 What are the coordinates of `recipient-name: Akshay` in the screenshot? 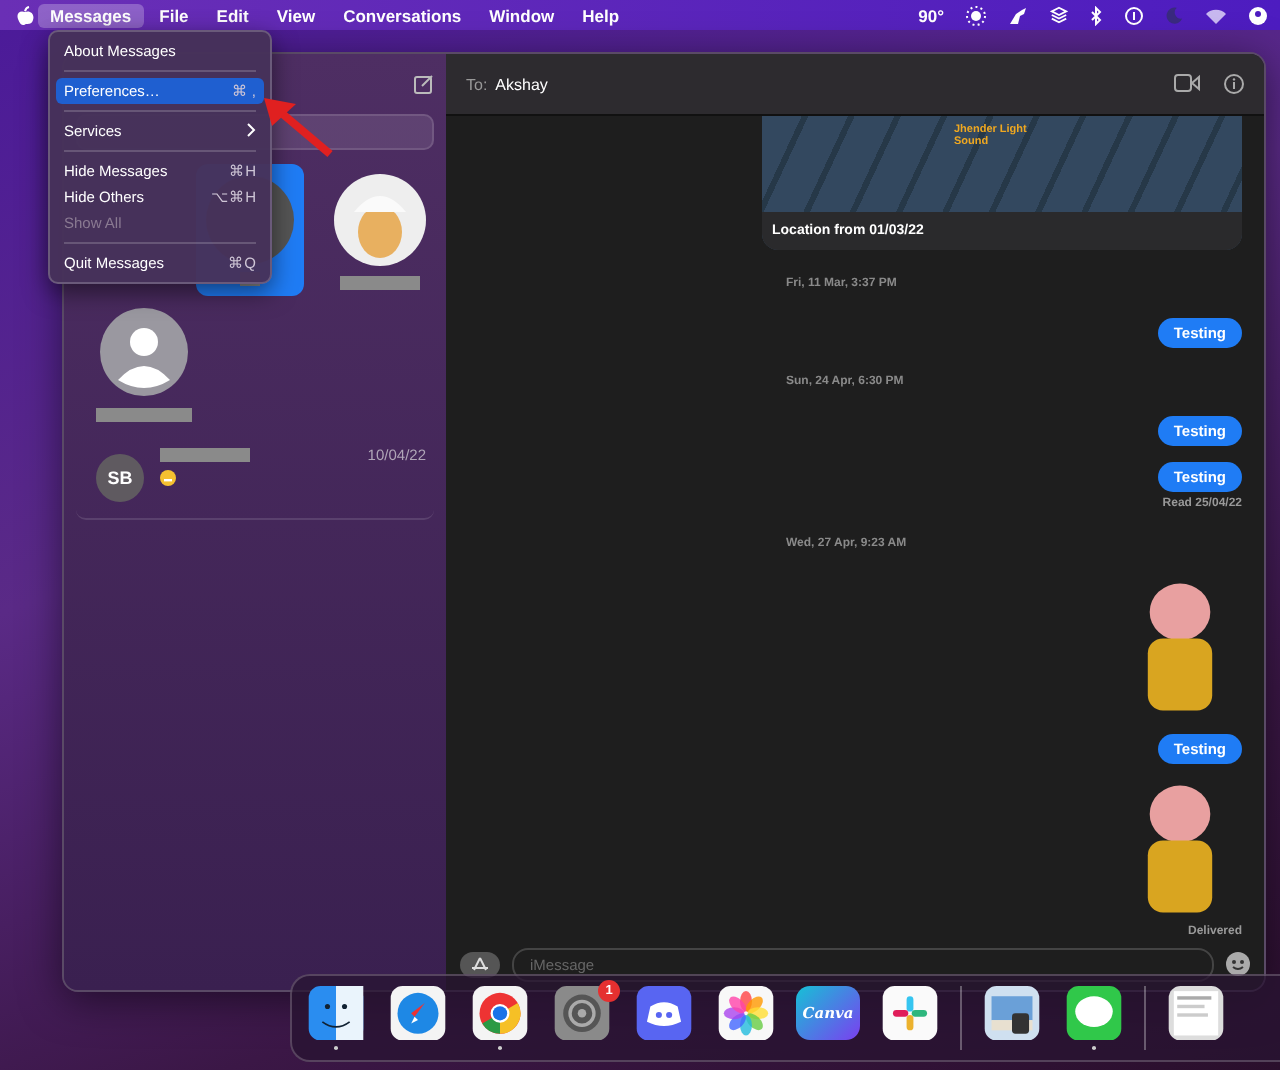 It's located at (521, 84).